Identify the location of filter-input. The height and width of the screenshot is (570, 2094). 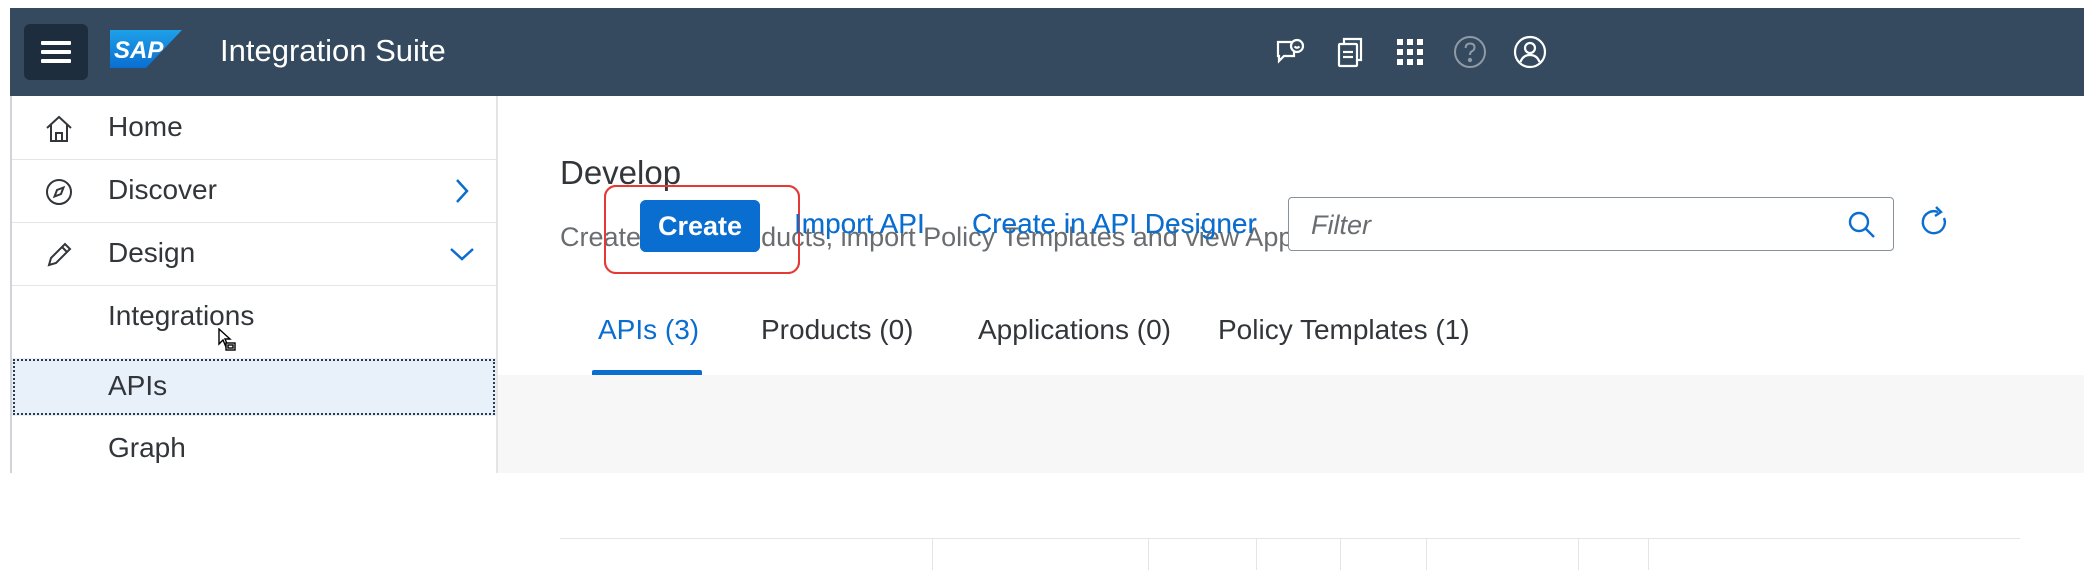
(1561, 225).